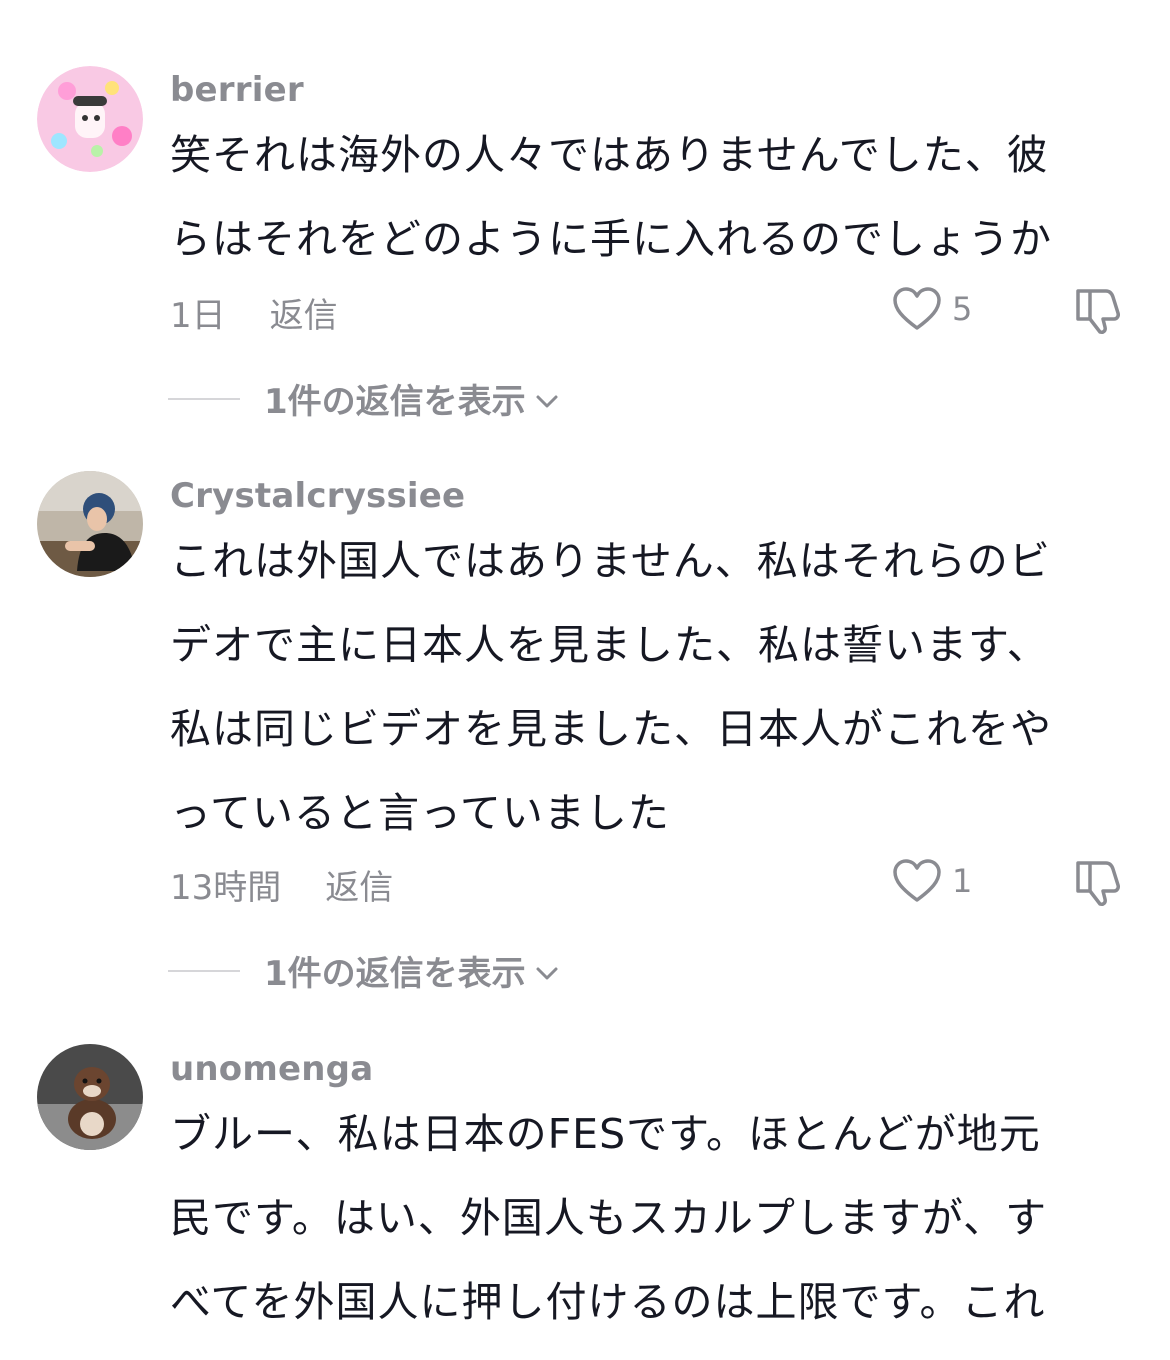  I want to click on comment-line: っていると言っていました, so click(420, 813).